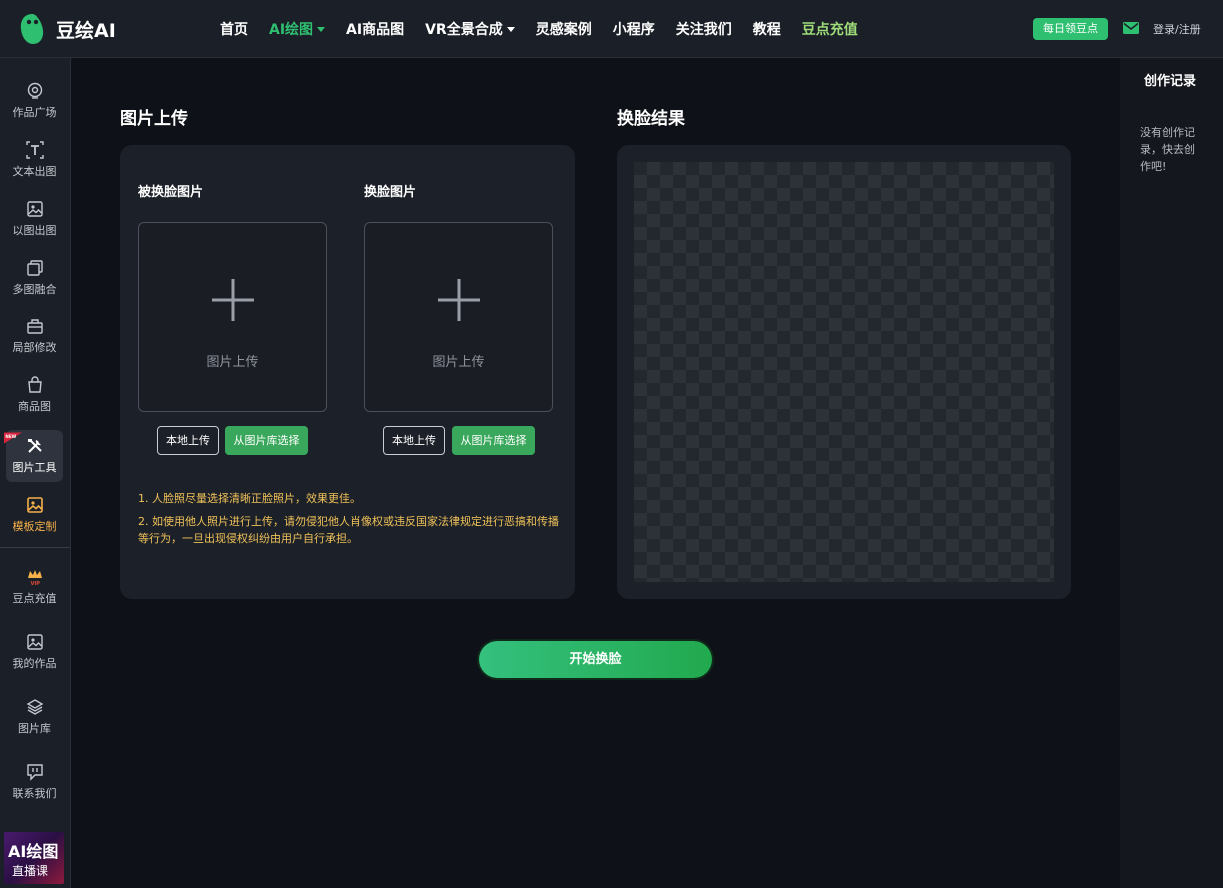 The width and height of the screenshot is (1223, 888). Describe the element at coordinates (767, 29) in the screenshot. I see `nav-tutorial: 教程` at that location.